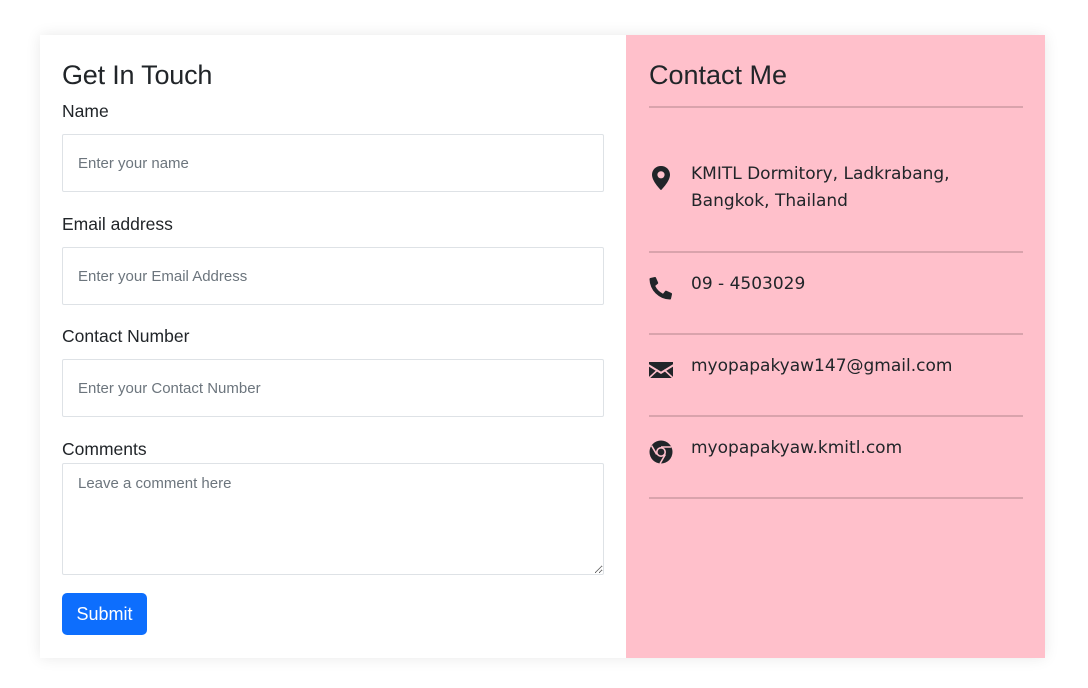 This screenshot has width=1088, height=688. Describe the element at coordinates (661, 370) in the screenshot. I see `envelope-icon` at that location.